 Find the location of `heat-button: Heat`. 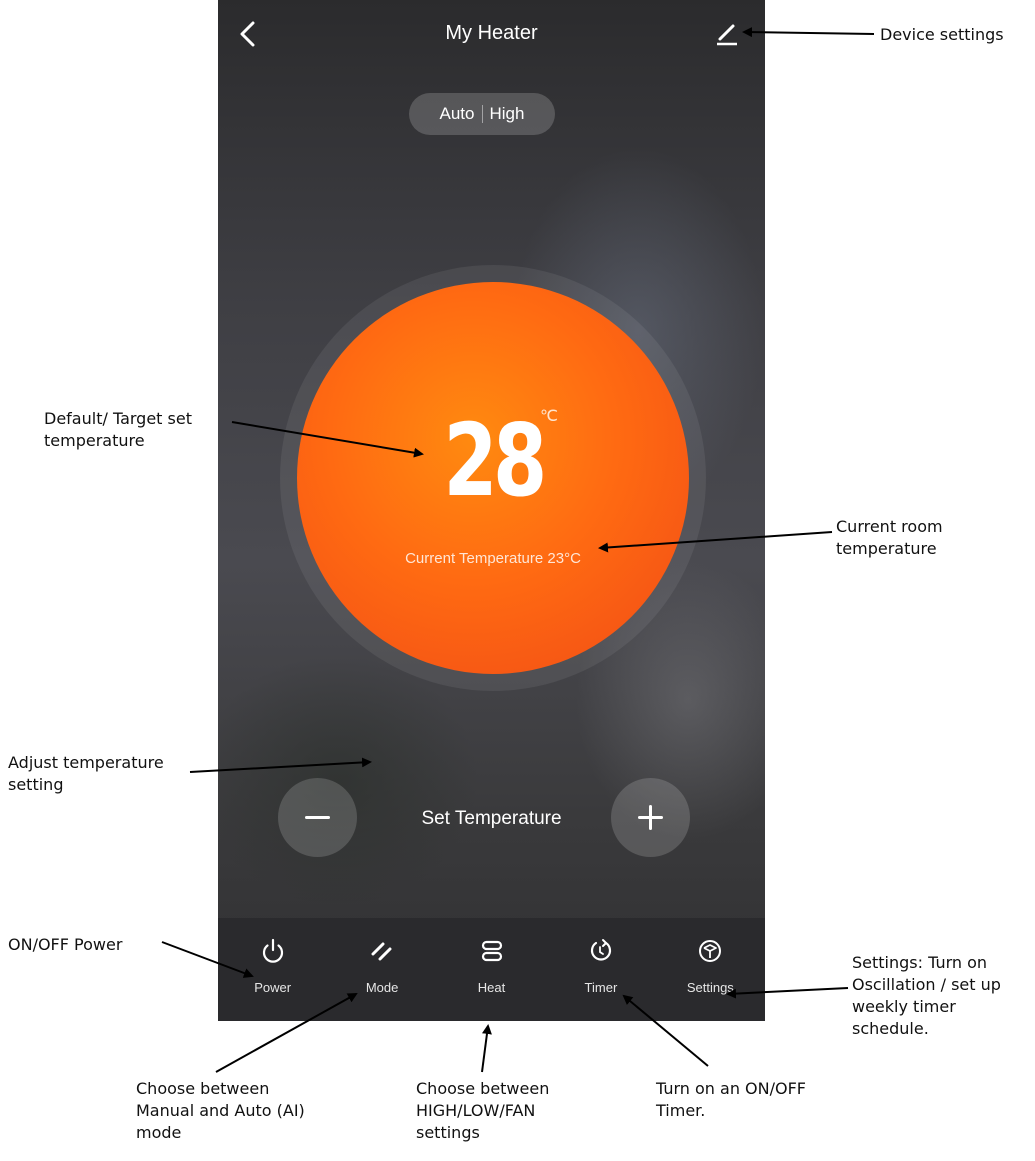

heat-button: Heat is located at coordinates (491, 969).